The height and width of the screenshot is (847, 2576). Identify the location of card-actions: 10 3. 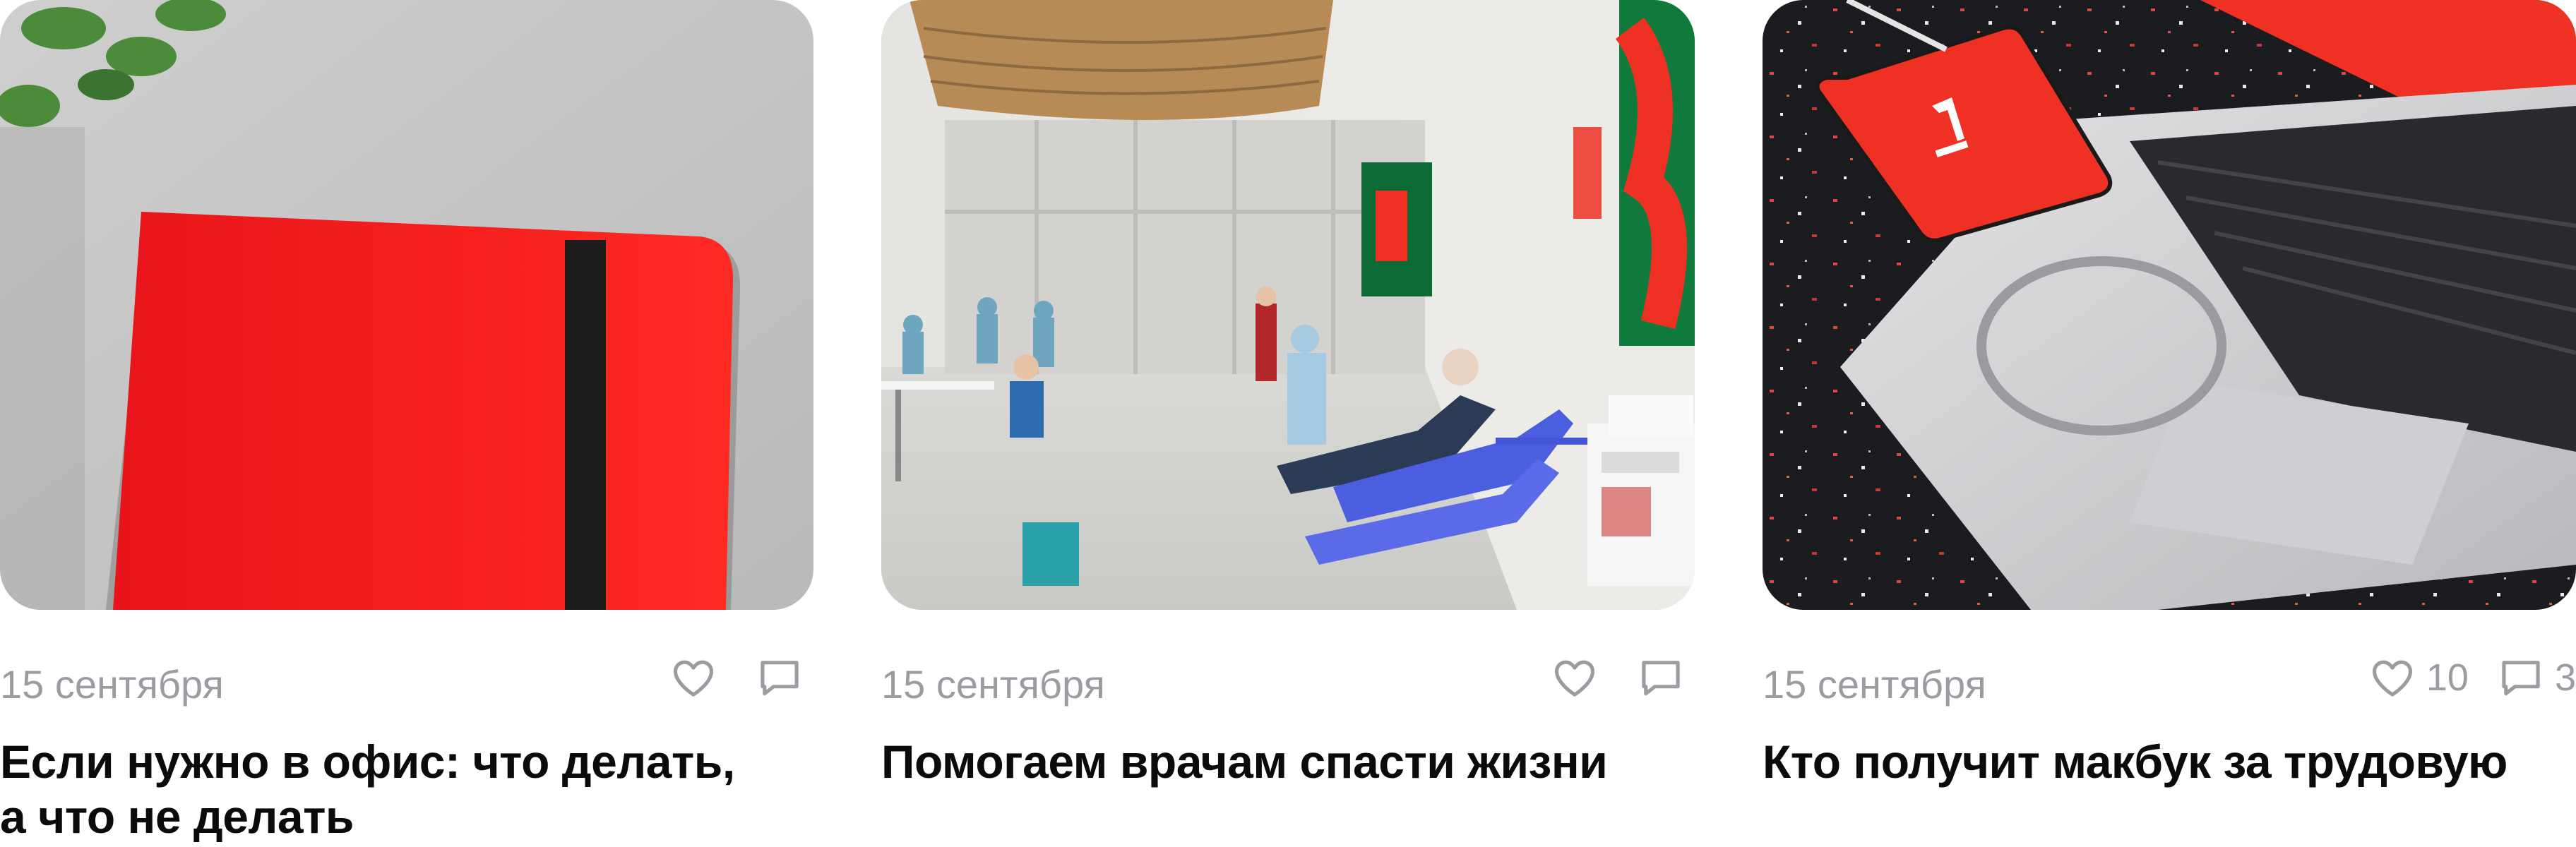
(2458, 677).